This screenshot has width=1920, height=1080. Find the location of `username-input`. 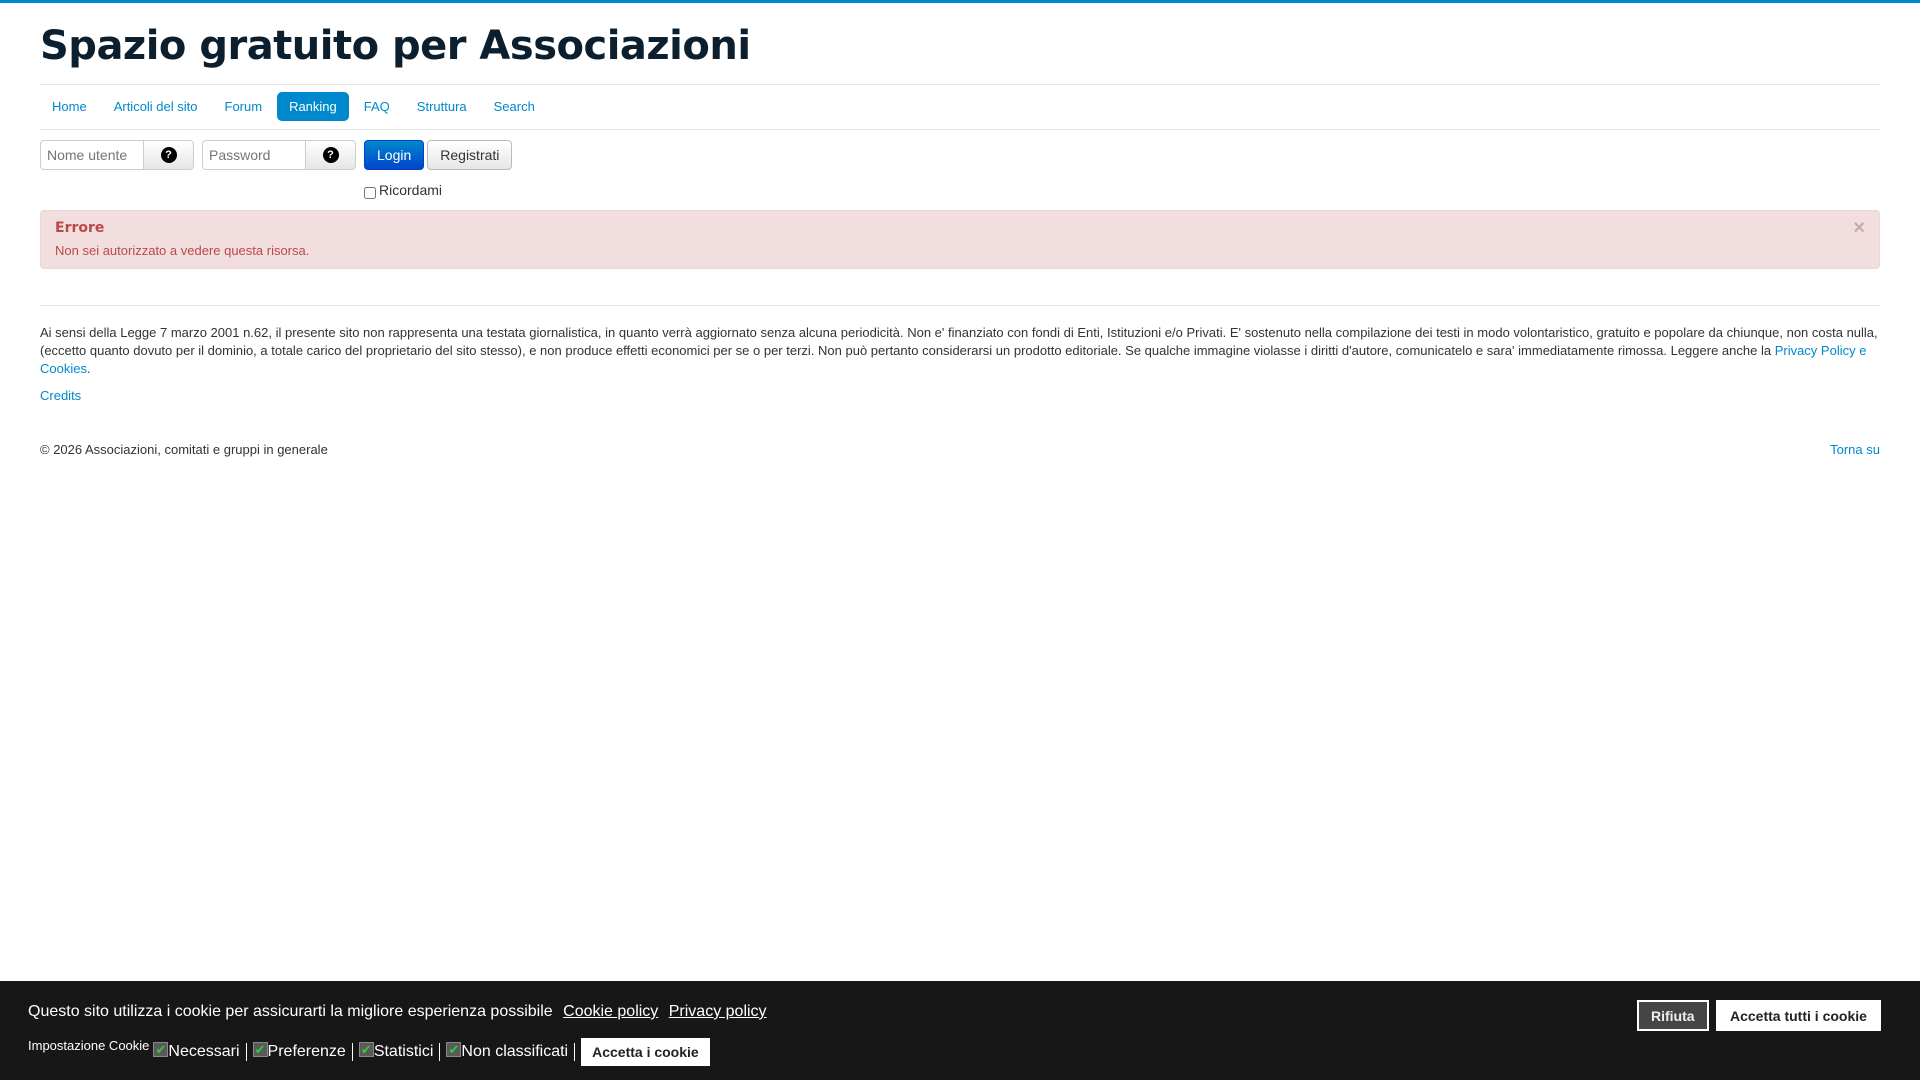

username-input is located at coordinates (92, 155).